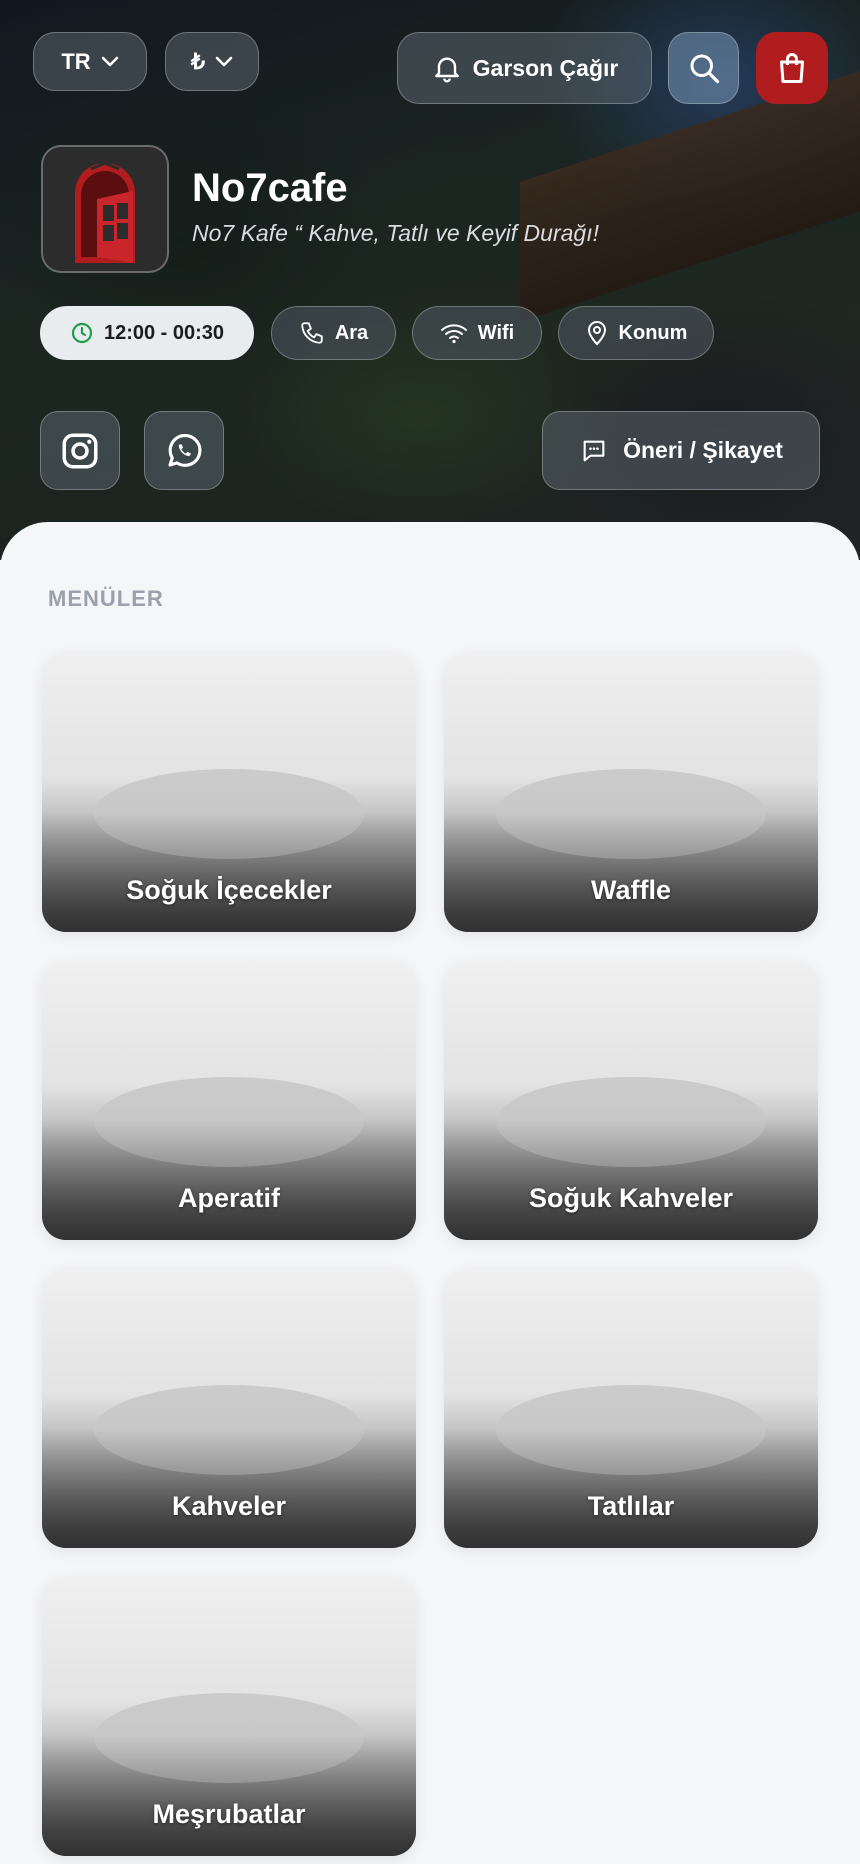 This screenshot has width=860, height=1864. Describe the element at coordinates (198, 61) in the screenshot. I see `currency-label: ₺` at that location.